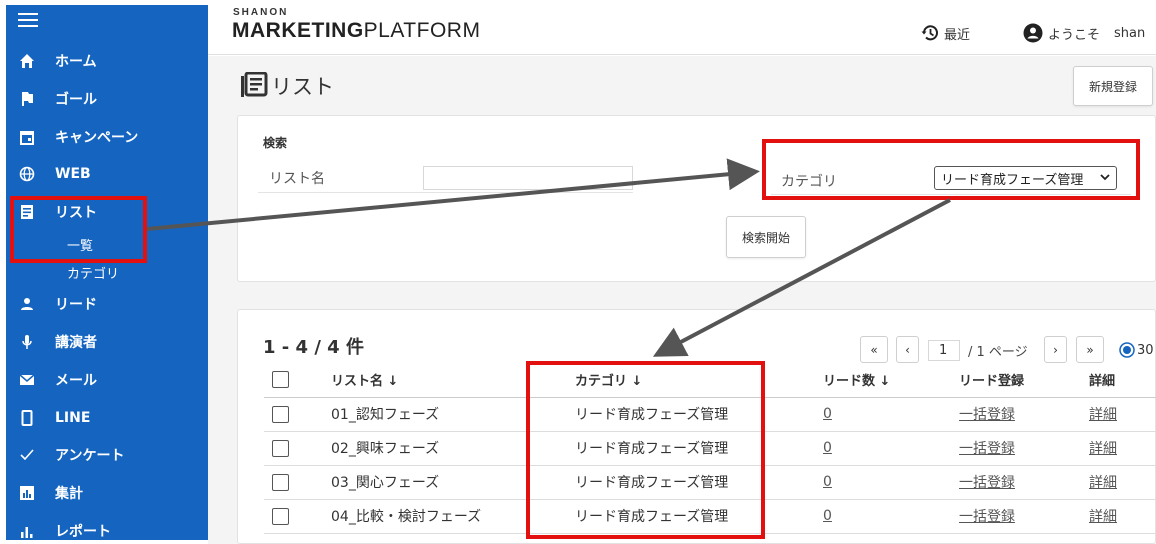 The image size is (1156, 544). What do you see at coordinates (801, 277) in the screenshot?
I see `arrow-category-to-column` at bounding box center [801, 277].